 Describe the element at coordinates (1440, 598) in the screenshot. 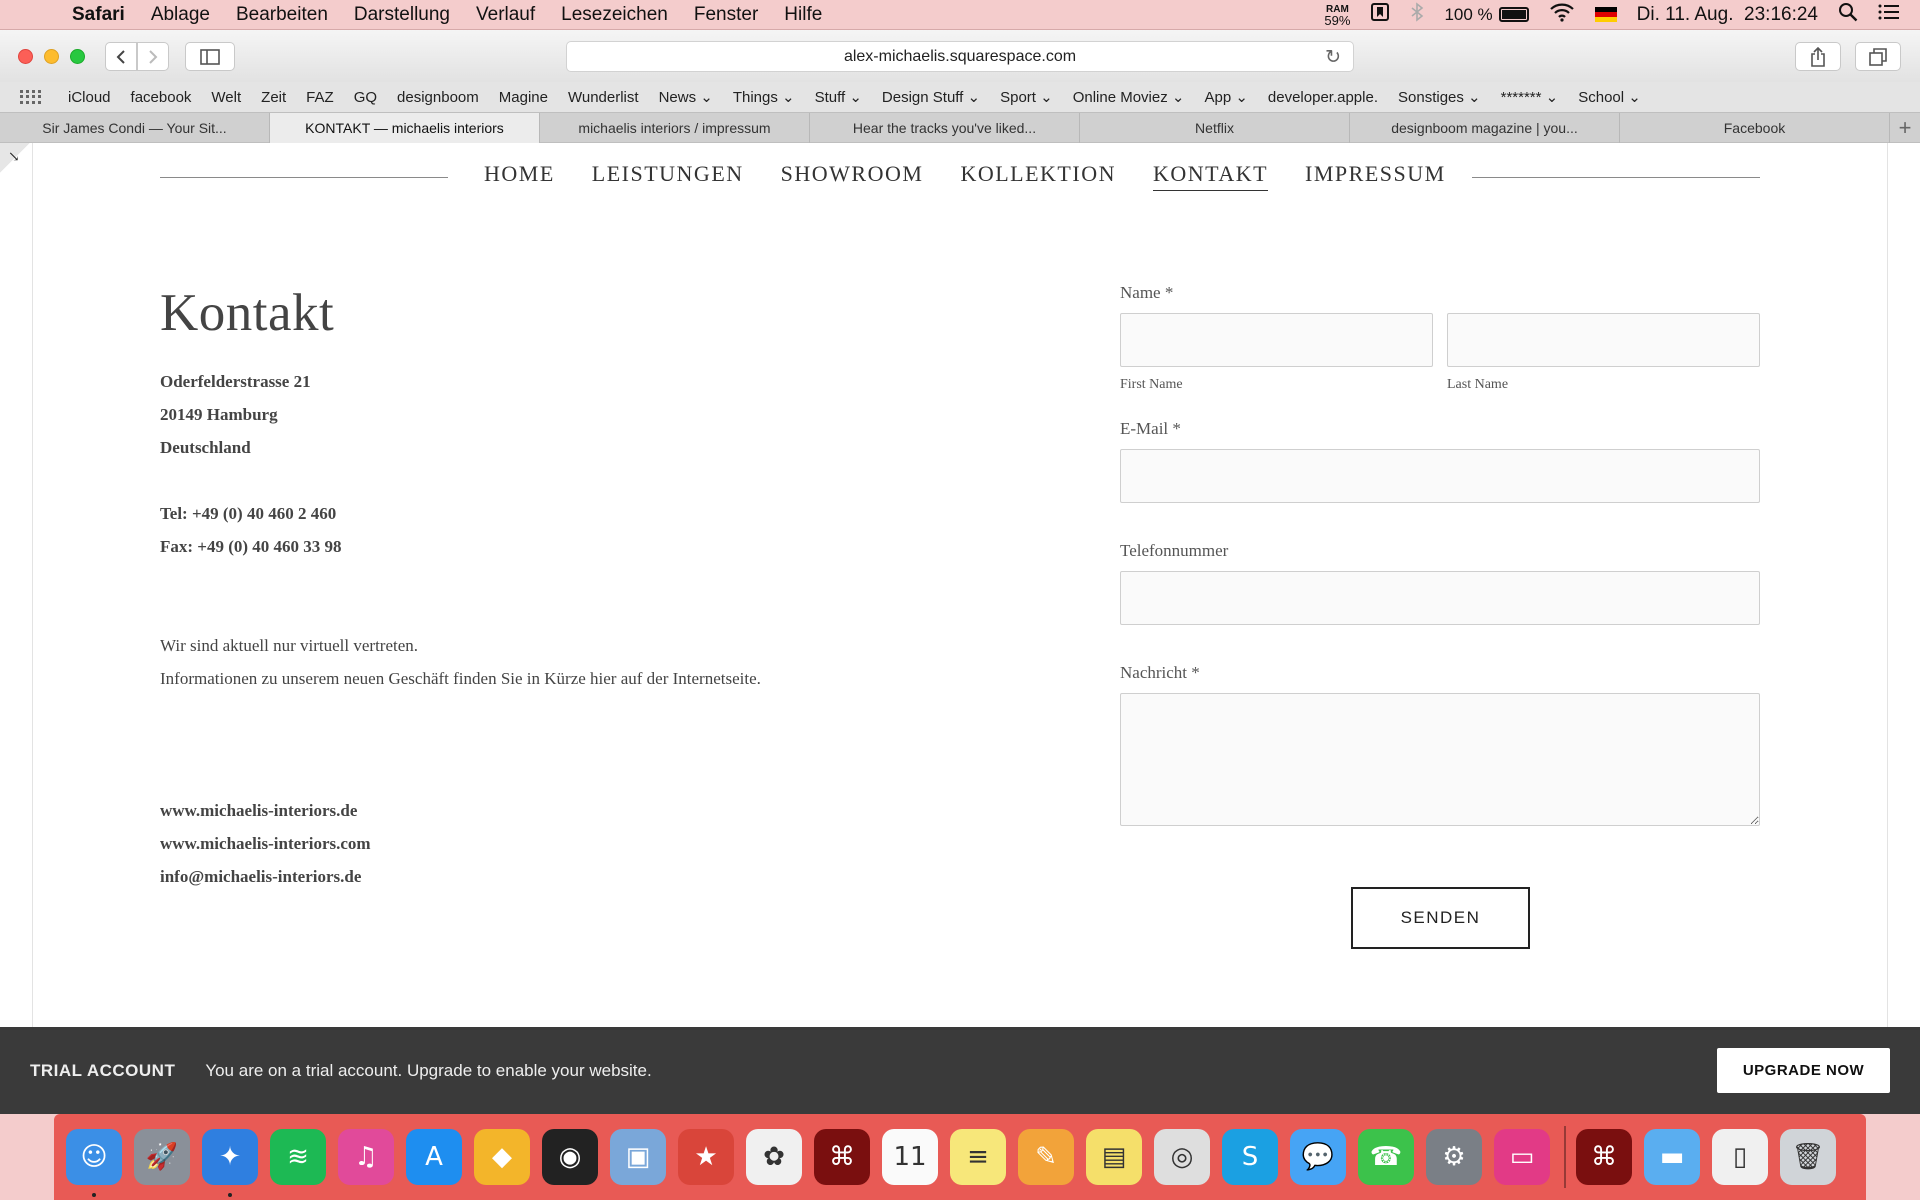

I see `phone-input` at that location.